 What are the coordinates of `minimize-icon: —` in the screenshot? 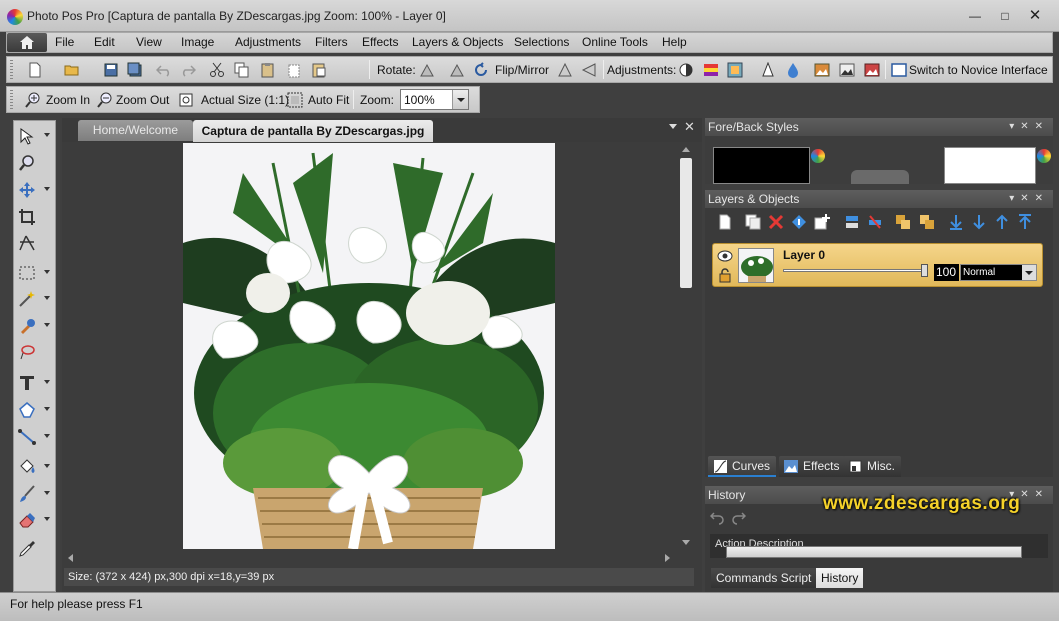 It's located at (975, 16).